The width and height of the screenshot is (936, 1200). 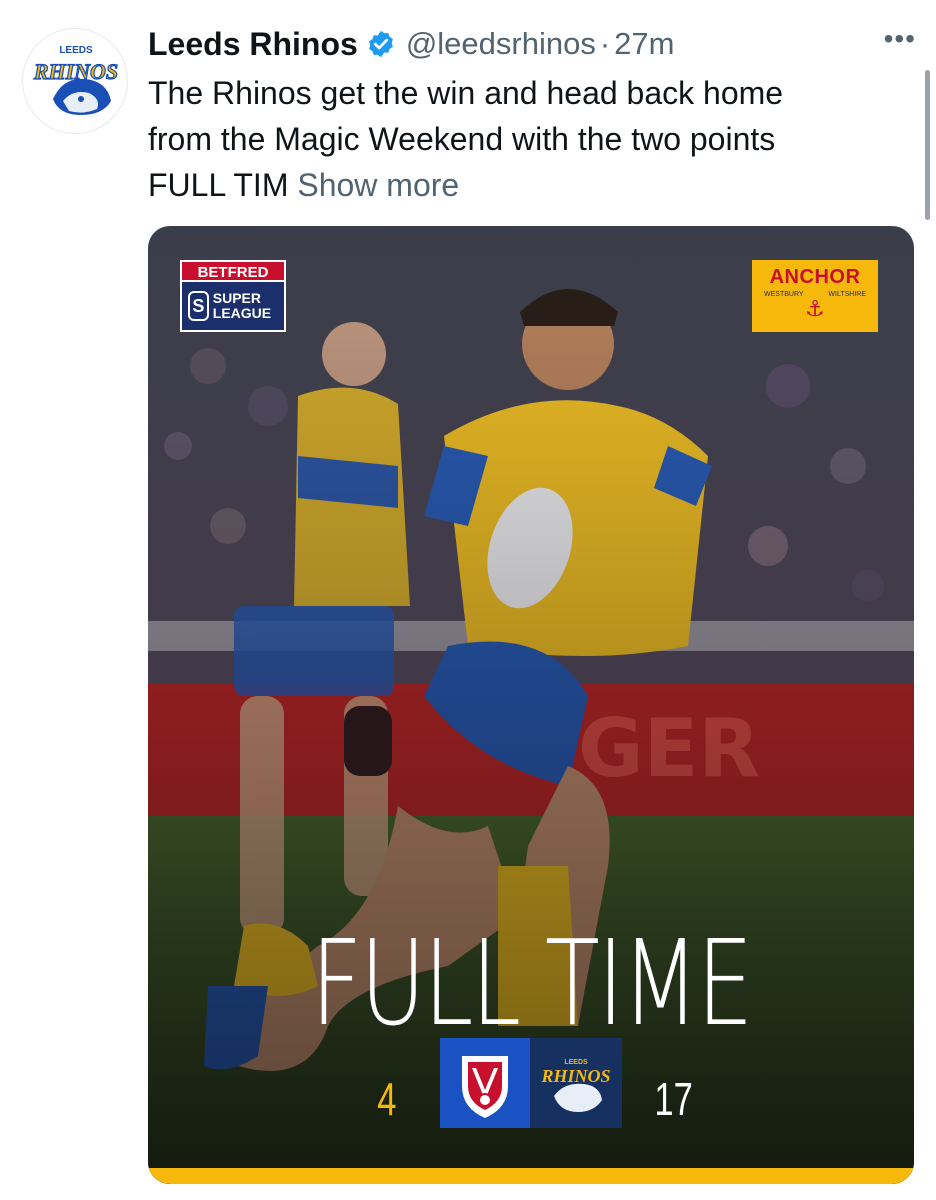 I want to click on leeds-rhinos-crest-icon: LEEDS RHINOS, so click(x=575, y=1085).